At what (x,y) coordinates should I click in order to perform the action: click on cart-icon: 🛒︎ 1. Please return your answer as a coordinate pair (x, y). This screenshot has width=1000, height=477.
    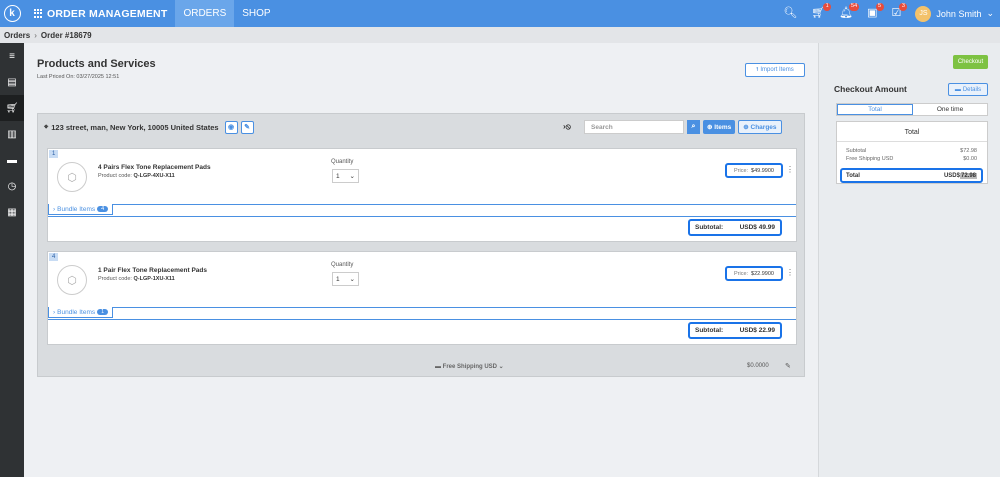
    Looking at the image, I should click on (821, 11).